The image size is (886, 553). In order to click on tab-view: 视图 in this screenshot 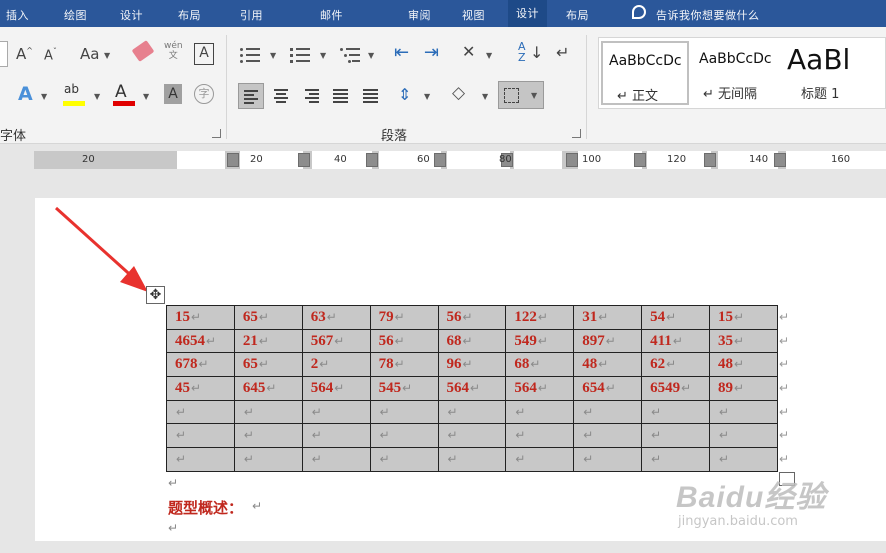, I will do `click(473, 15)`.